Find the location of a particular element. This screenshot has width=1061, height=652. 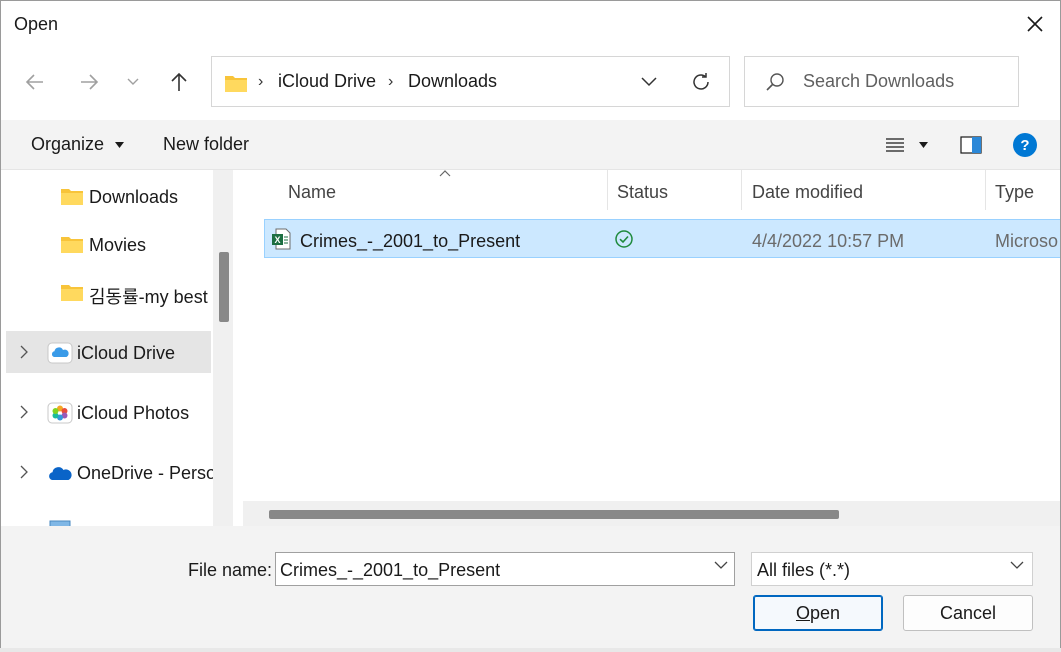

list-view-icon is located at coordinates (895, 145).